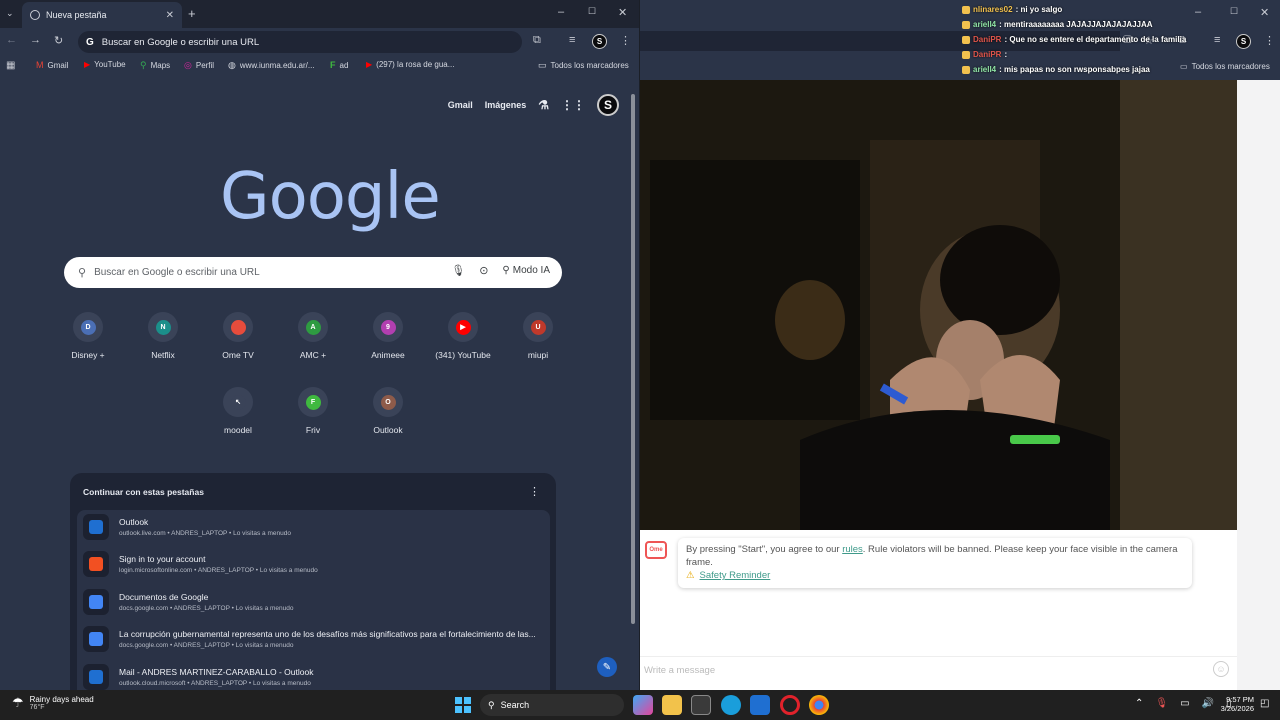  Describe the element at coordinates (1006, 54) in the screenshot. I see `chat-text: :` at that location.